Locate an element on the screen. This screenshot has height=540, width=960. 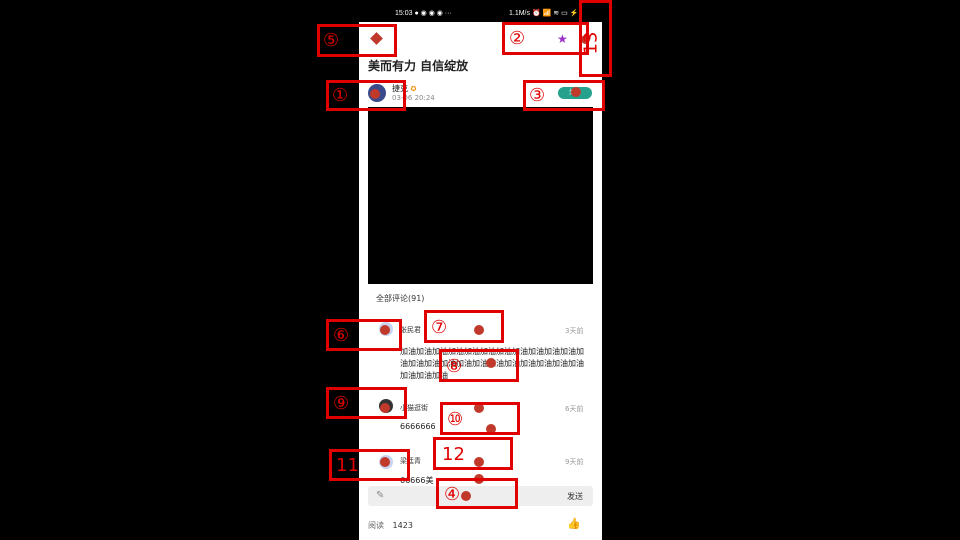
annotation-label: ⑥ is located at coordinates (341, 335).